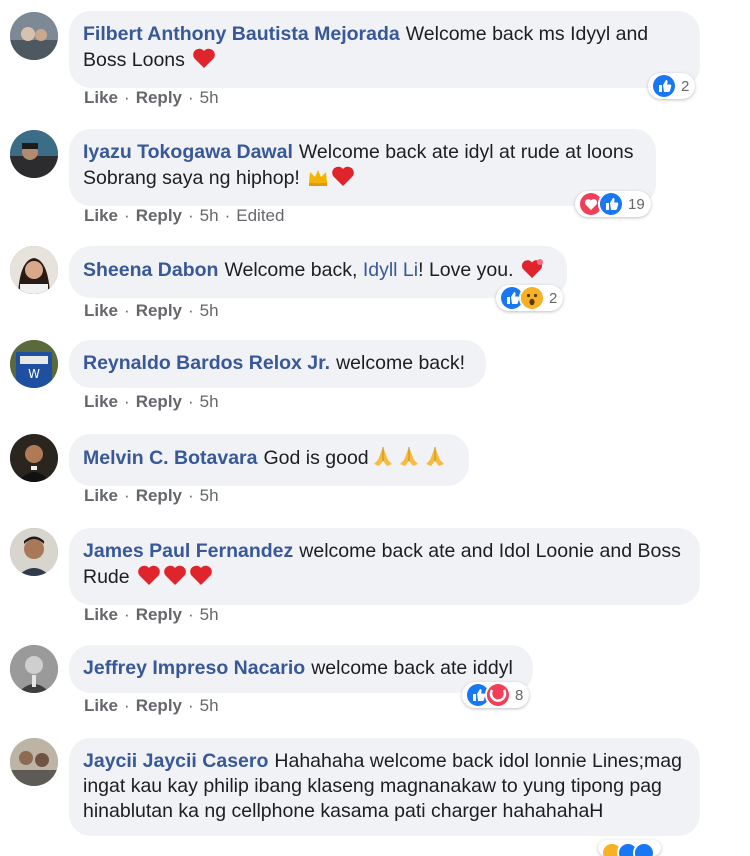  I want to click on comment-bubble: Reynaldo Bardos Relox Jr. welcome back!, so click(277, 364).